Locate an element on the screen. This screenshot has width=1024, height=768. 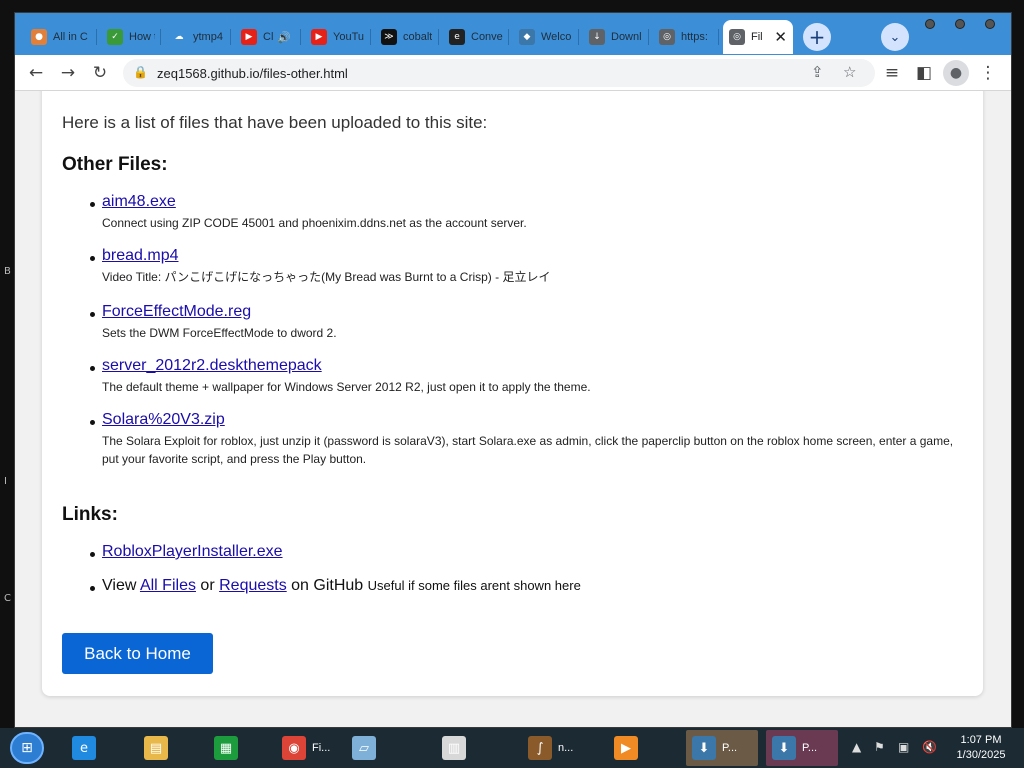
tab-label: ytmp4 is located at coordinates (208, 37).